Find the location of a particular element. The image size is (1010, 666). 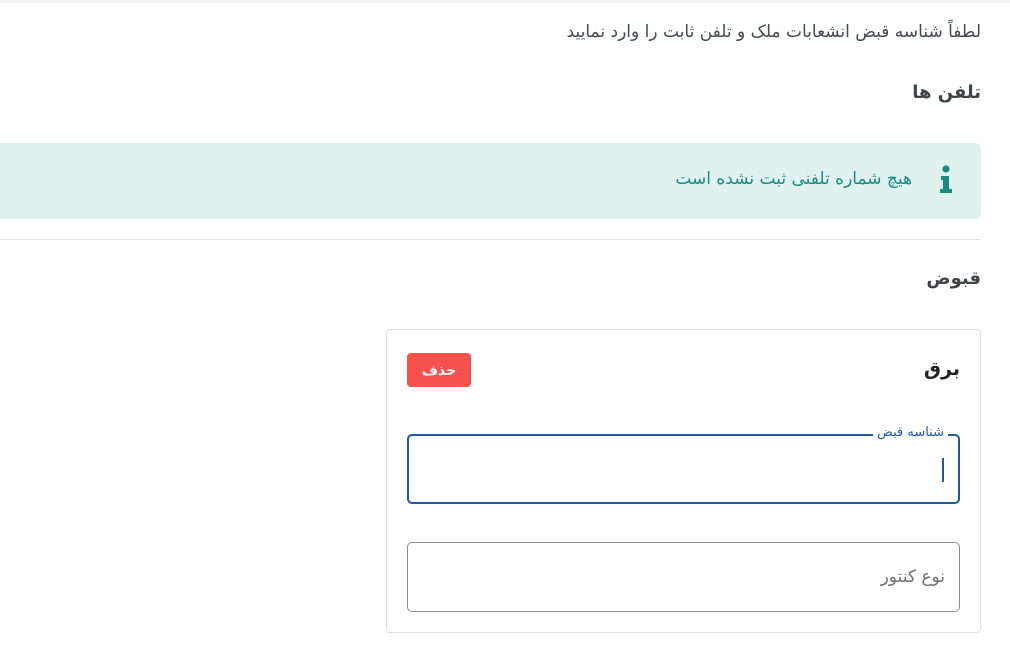

bill-id-label: شناسه قبض is located at coordinates (910, 432).